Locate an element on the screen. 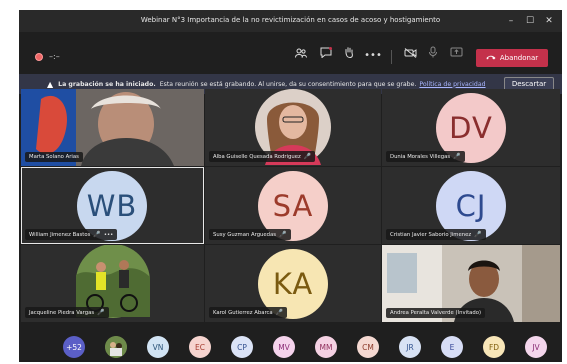  participant-tile: Marta Solano Arias is located at coordinates (112, 127).